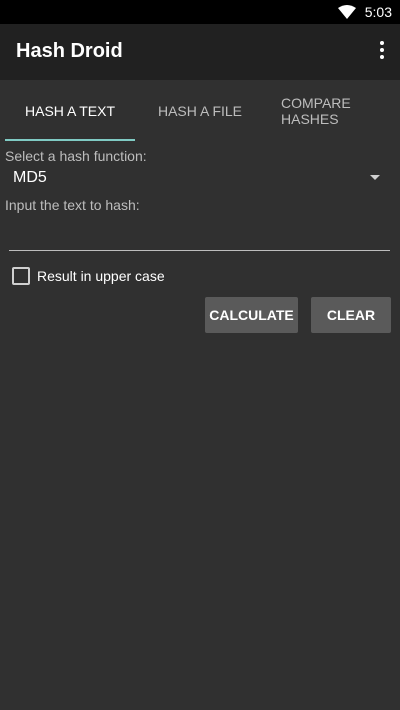 Image resolution: width=400 pixels, height=710 pixels. I want to click on uppercase-option: Result in upper case, so click(88, 276).